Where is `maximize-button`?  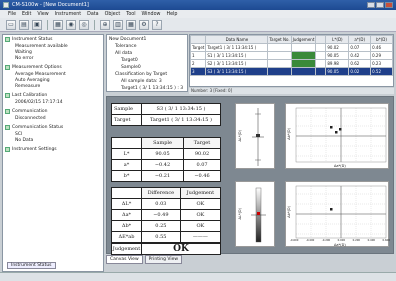
maximize-button is located at coordinates (380, 5).